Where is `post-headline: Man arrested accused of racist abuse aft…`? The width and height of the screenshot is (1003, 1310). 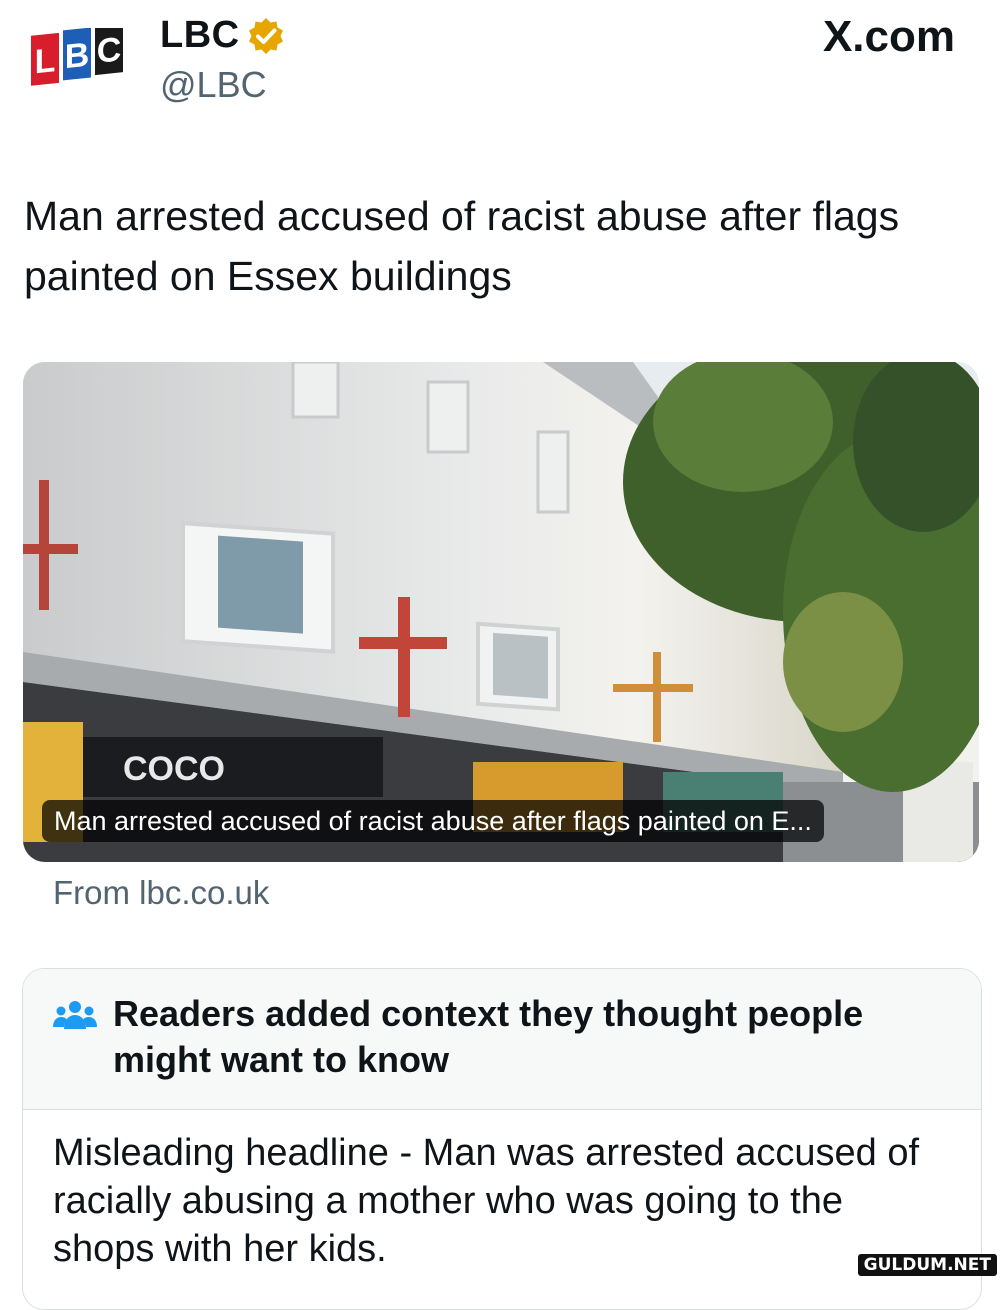 post-headline: Man arrested accused of racist abuse aft… is located at coordinates (462, 246).